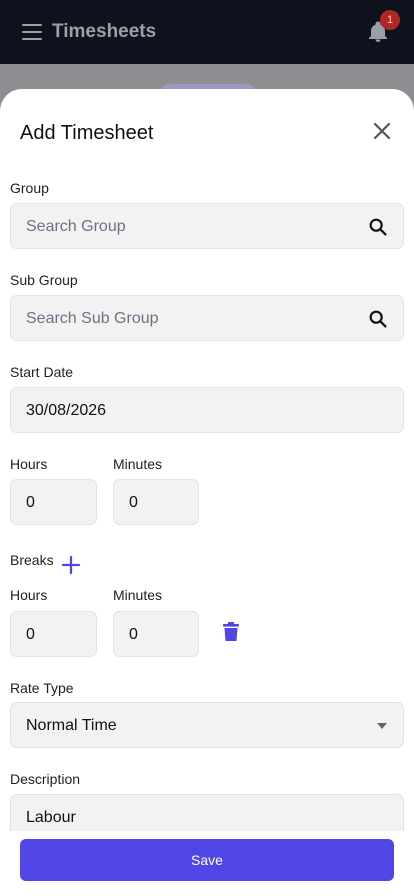  I want to click on description-value: Labour, so click(51, 817).